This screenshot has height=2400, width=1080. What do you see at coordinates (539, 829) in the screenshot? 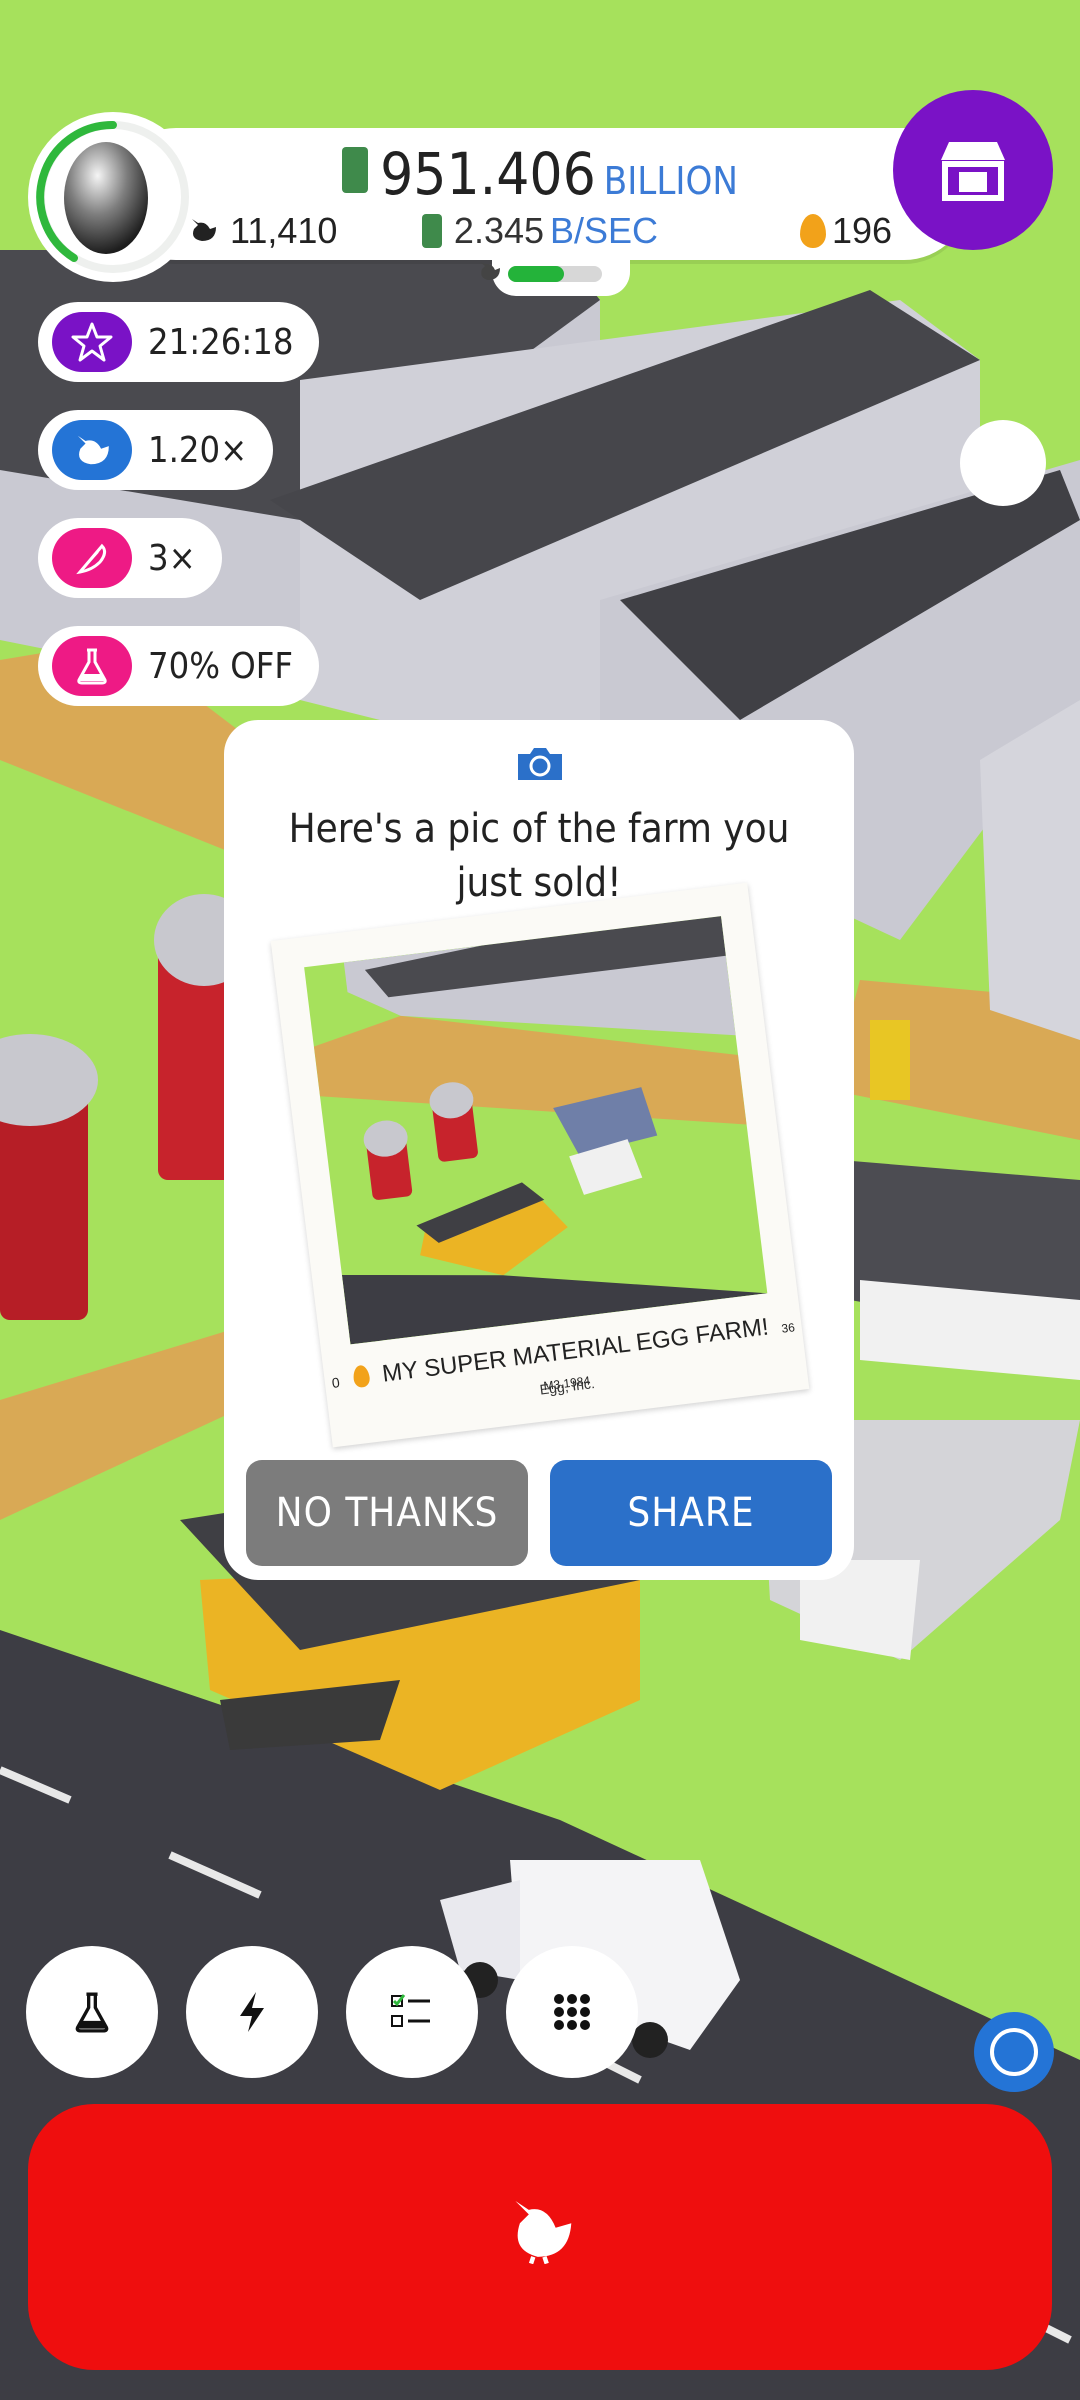
I see `dialog-title-line: Here's a pic of the farm you` at bounding box center [539, 829].